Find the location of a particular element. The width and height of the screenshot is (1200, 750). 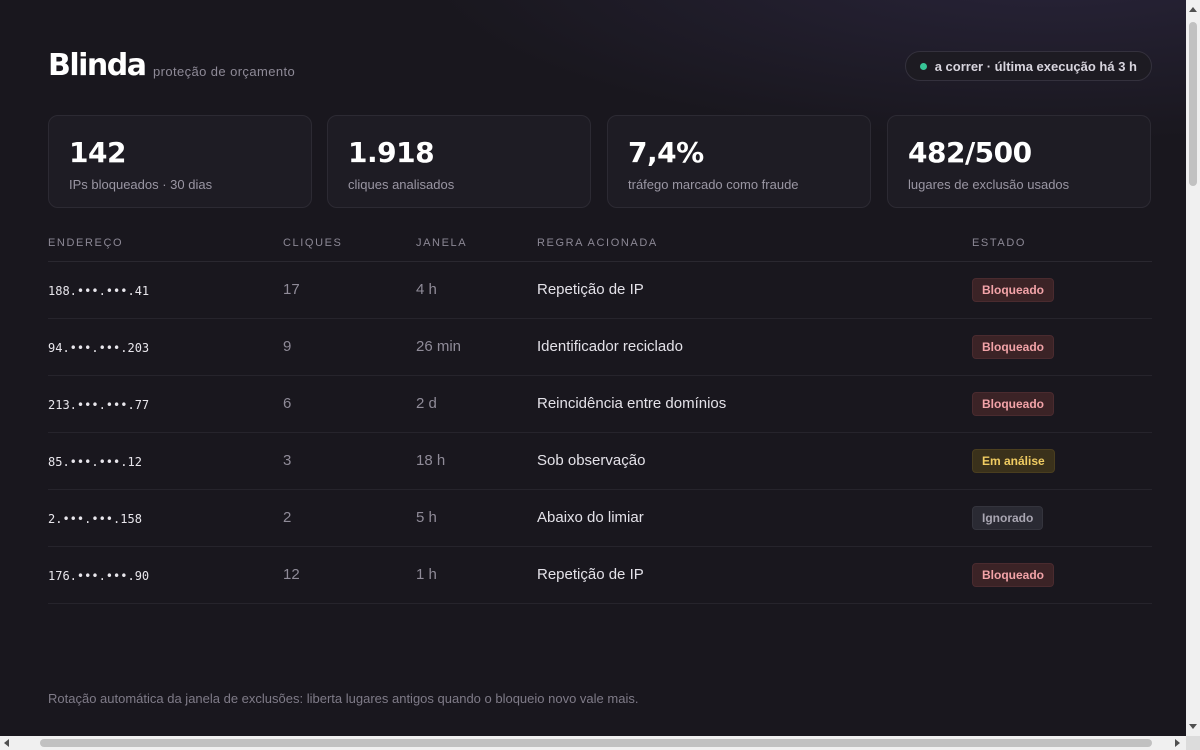

stat-value: 482/500 is located at coordinates (970, 152).